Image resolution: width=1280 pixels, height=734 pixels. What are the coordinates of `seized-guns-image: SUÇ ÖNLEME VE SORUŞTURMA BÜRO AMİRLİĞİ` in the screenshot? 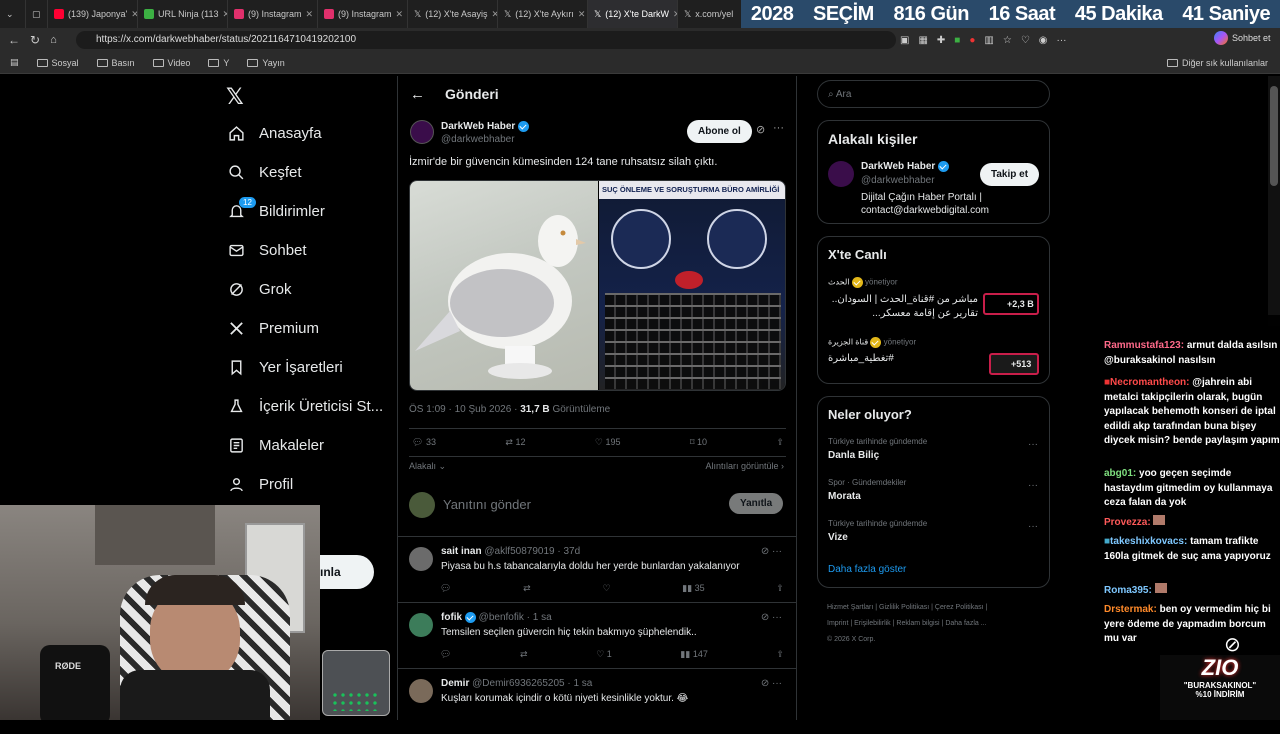 It's located at (692, 285).